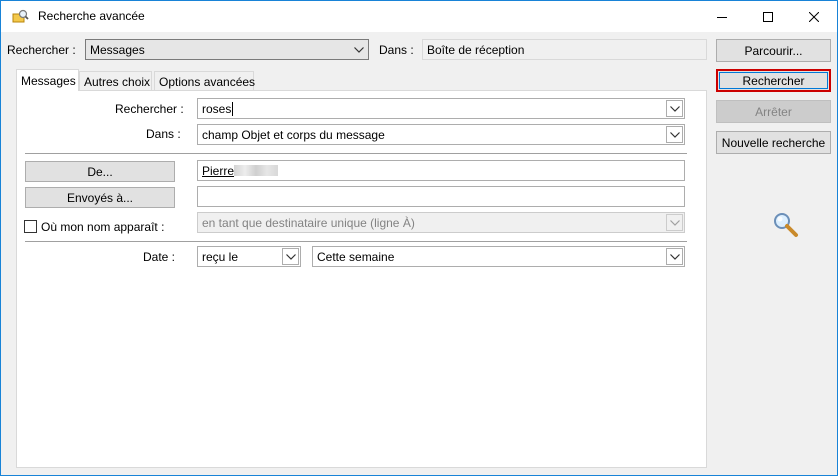  What do you see at coordinates (564, 49) in the screenshot?
I see `folder-field: Boîte de réception` at bounding box center [564, 49].